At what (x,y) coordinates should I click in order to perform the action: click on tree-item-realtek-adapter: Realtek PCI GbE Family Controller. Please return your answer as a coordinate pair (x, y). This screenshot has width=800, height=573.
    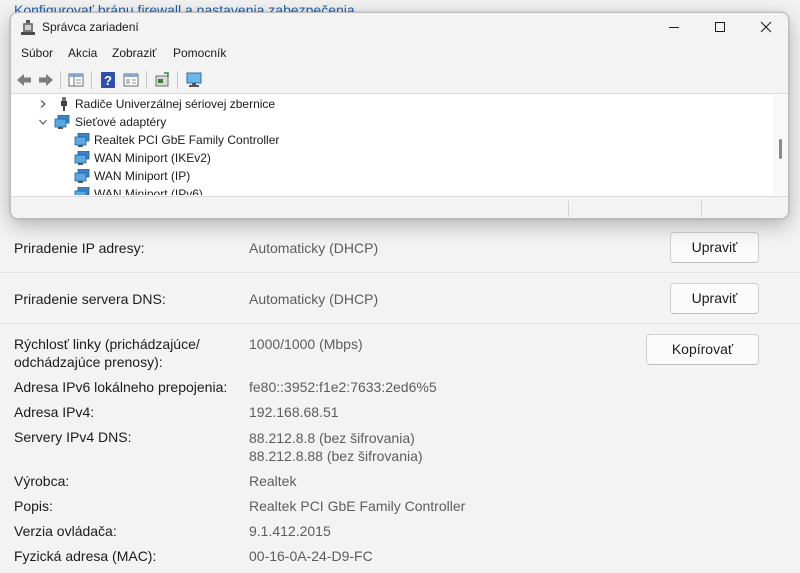
    Looking at the image, I should click on (213, 140).